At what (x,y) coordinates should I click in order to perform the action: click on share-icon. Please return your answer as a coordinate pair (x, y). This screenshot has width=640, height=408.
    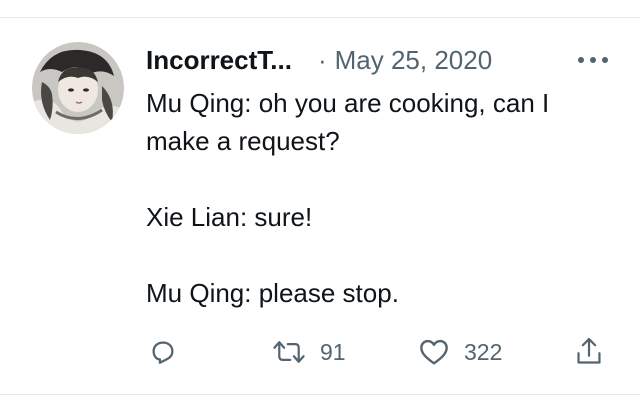
    Looking at the image, I should click on (589, 350).